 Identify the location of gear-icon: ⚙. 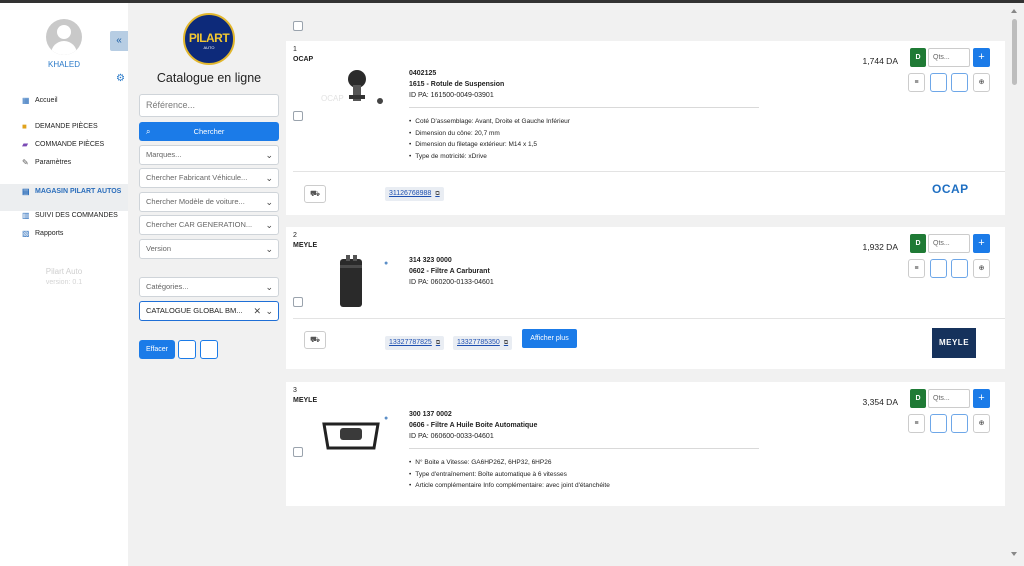
(120, 78).